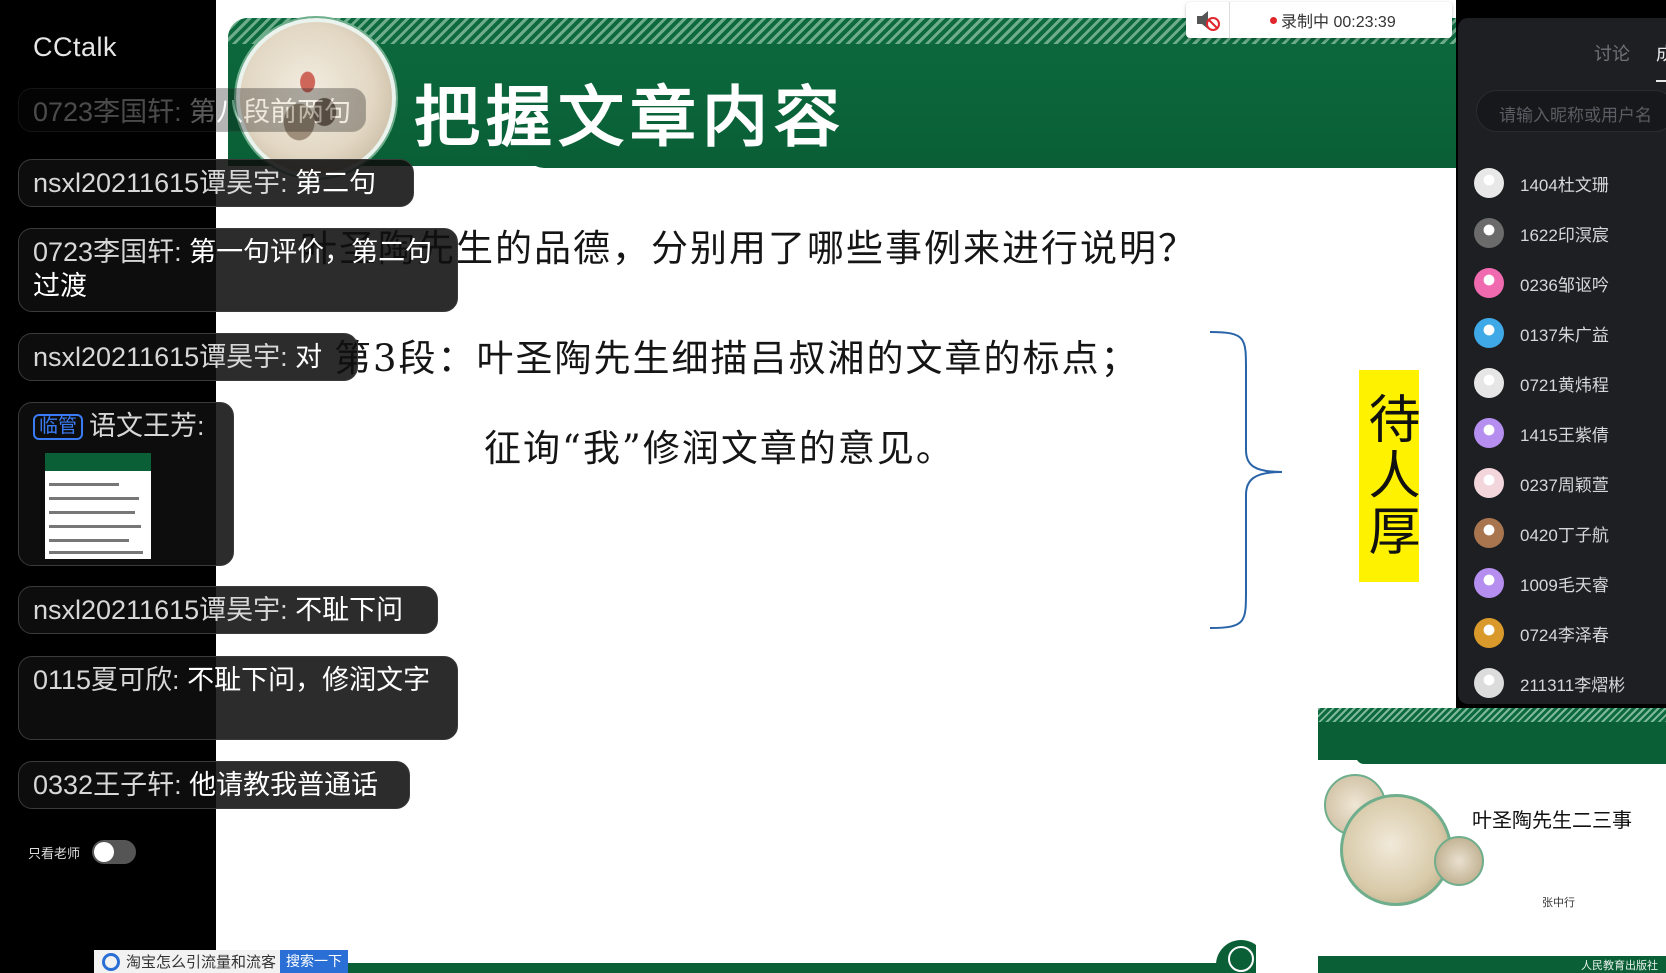 This screenshot has width=1666, height=973. I want to click on chat-message-image: 临管 语文王芳:, so click(126, 484).